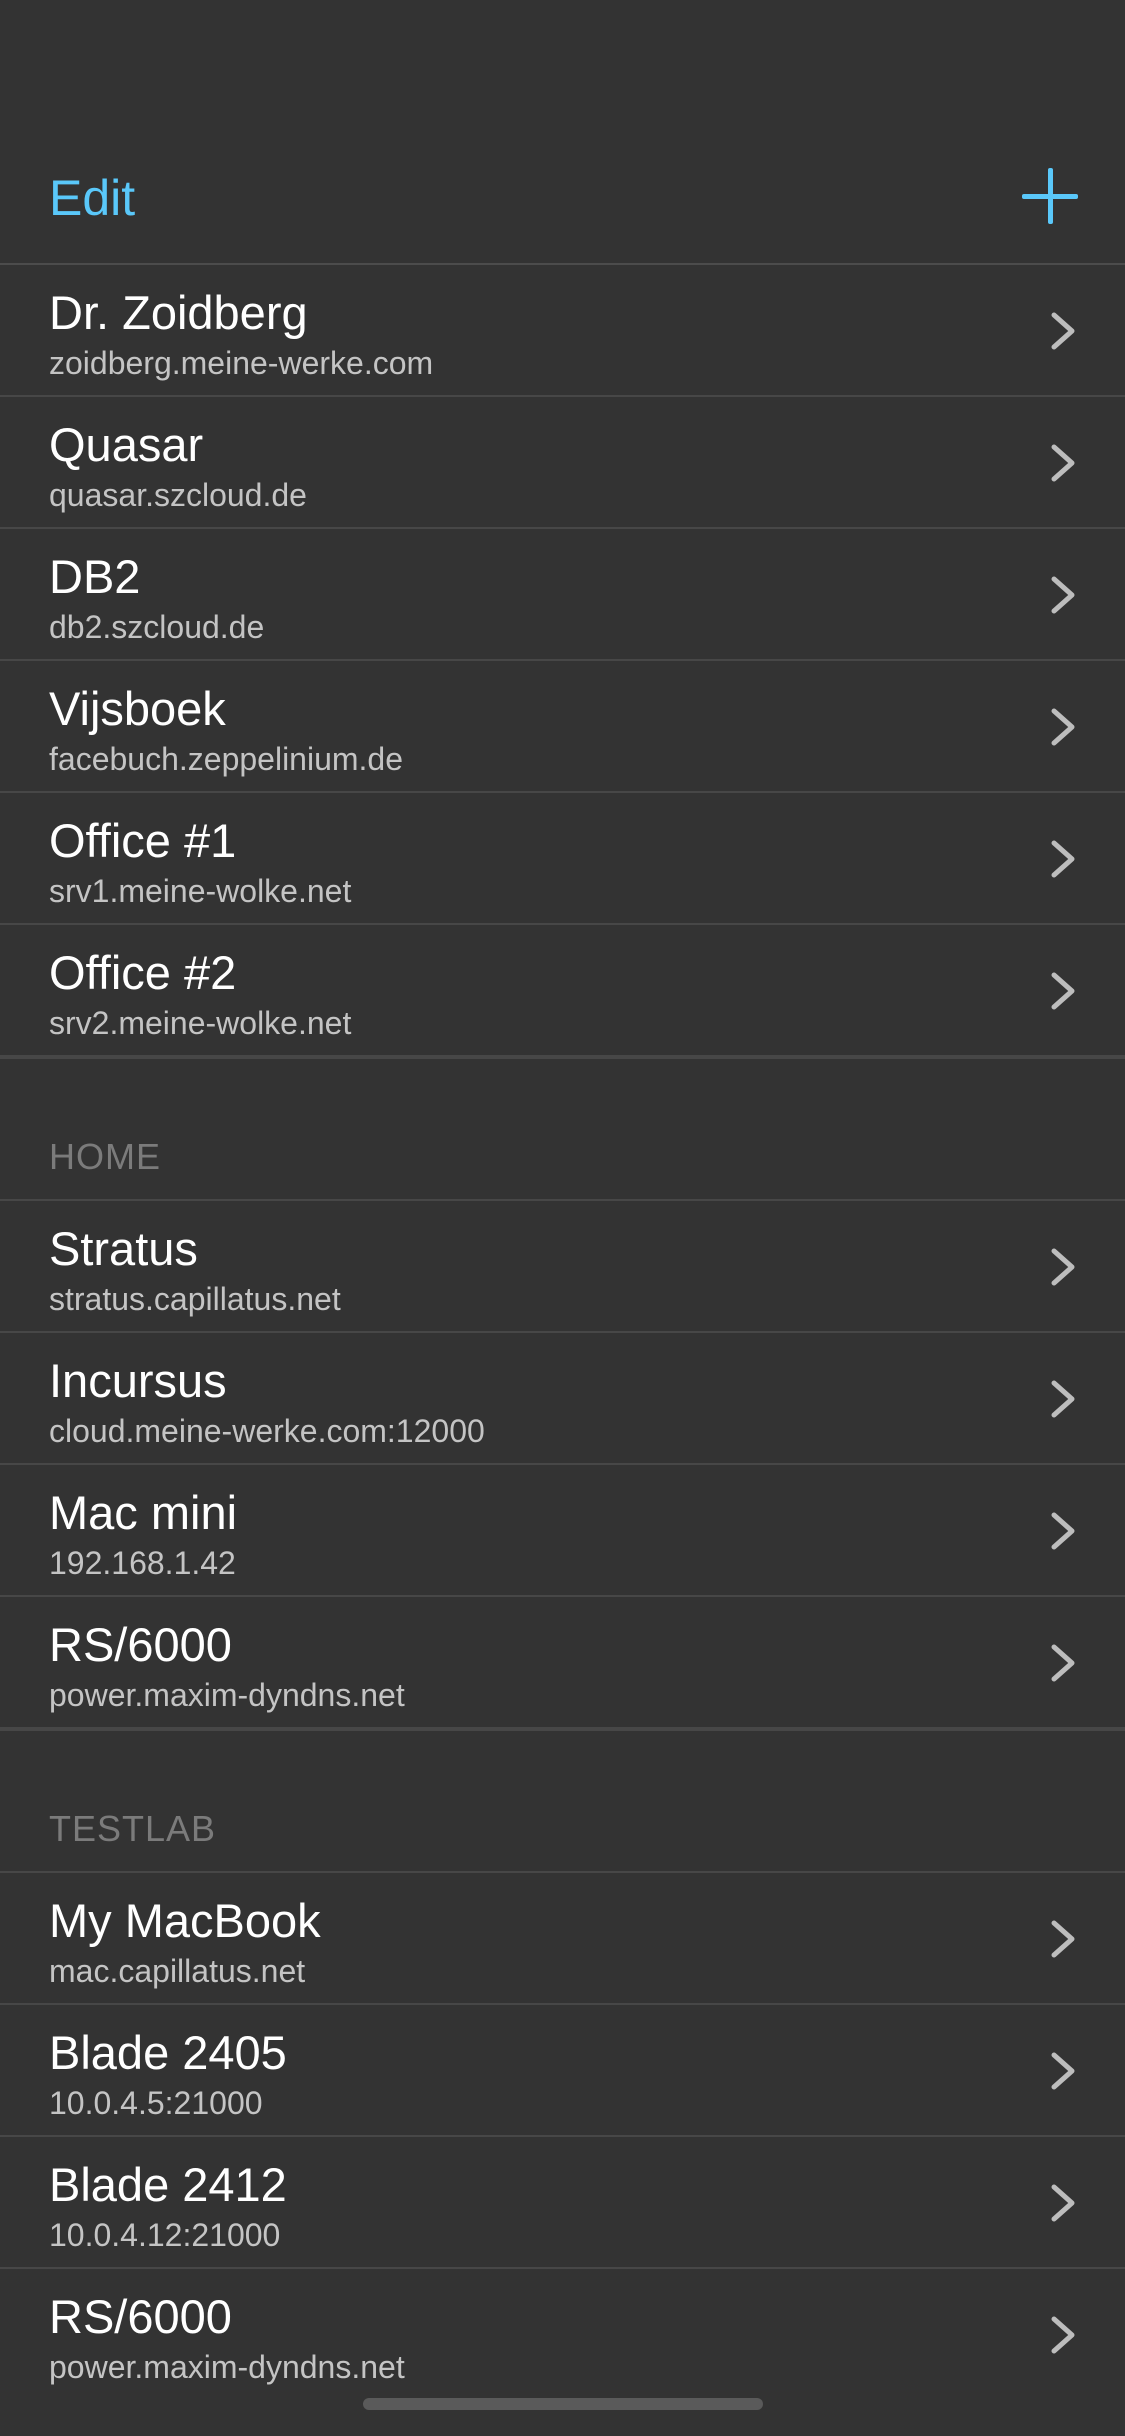 The width and height of the screenshot is (1125, 2436). Describe the element at coordinates (200, 1023) in the screenshot. I see `item-subtitle: srv2.meine-wolke.net` at that location.